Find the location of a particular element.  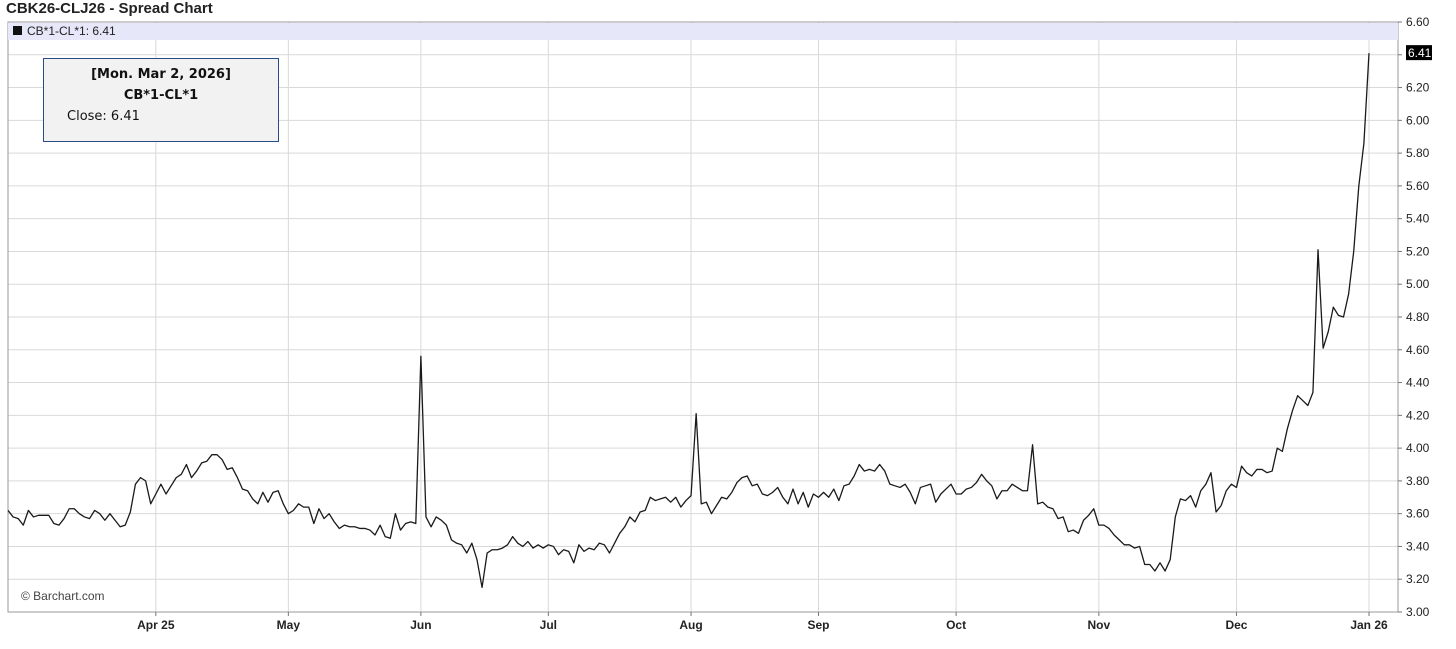

y-tick-label: 6.00 is located at coordinates (1418, 120).